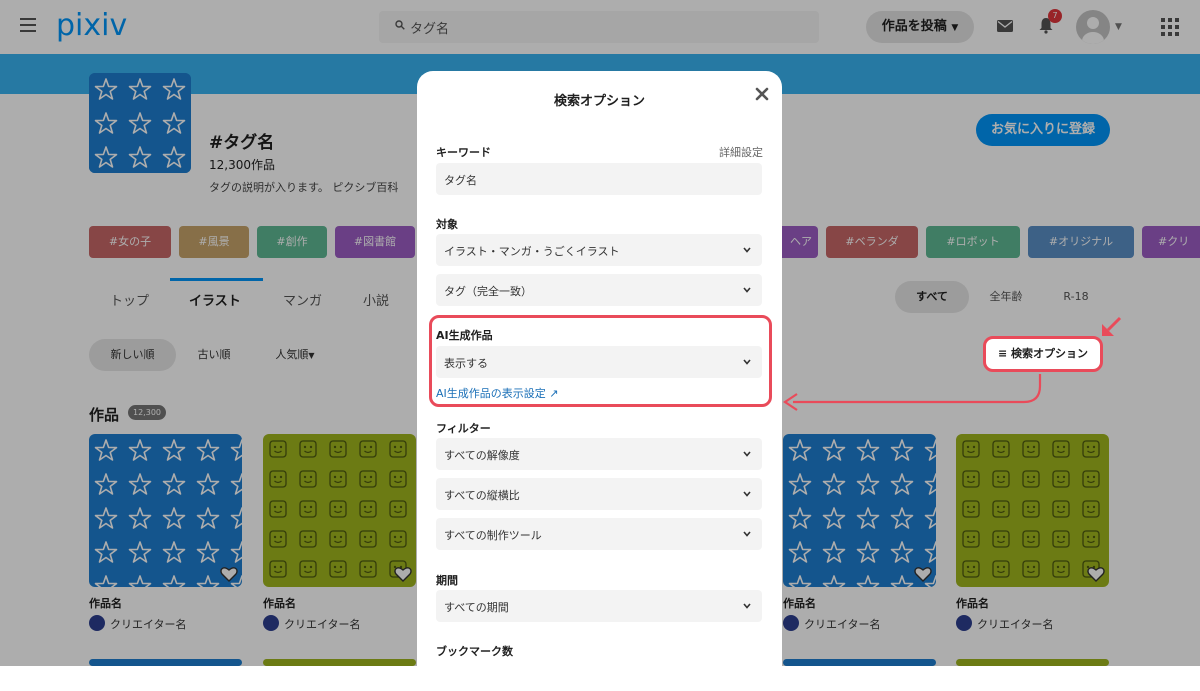 This screenshot has width=1200, height=691. I want to click on resolution-select: すべての解像度, so click(599, 454).